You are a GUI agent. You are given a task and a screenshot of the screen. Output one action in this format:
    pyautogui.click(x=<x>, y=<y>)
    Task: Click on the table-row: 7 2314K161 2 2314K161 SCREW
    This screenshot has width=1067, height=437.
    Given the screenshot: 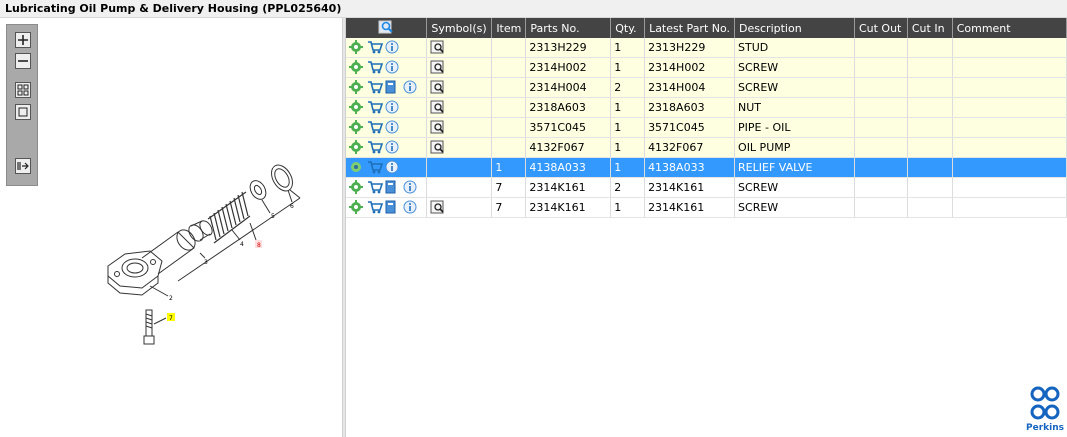 What is the action you would take?
    pyautogui.click(x=706, y=187)
    